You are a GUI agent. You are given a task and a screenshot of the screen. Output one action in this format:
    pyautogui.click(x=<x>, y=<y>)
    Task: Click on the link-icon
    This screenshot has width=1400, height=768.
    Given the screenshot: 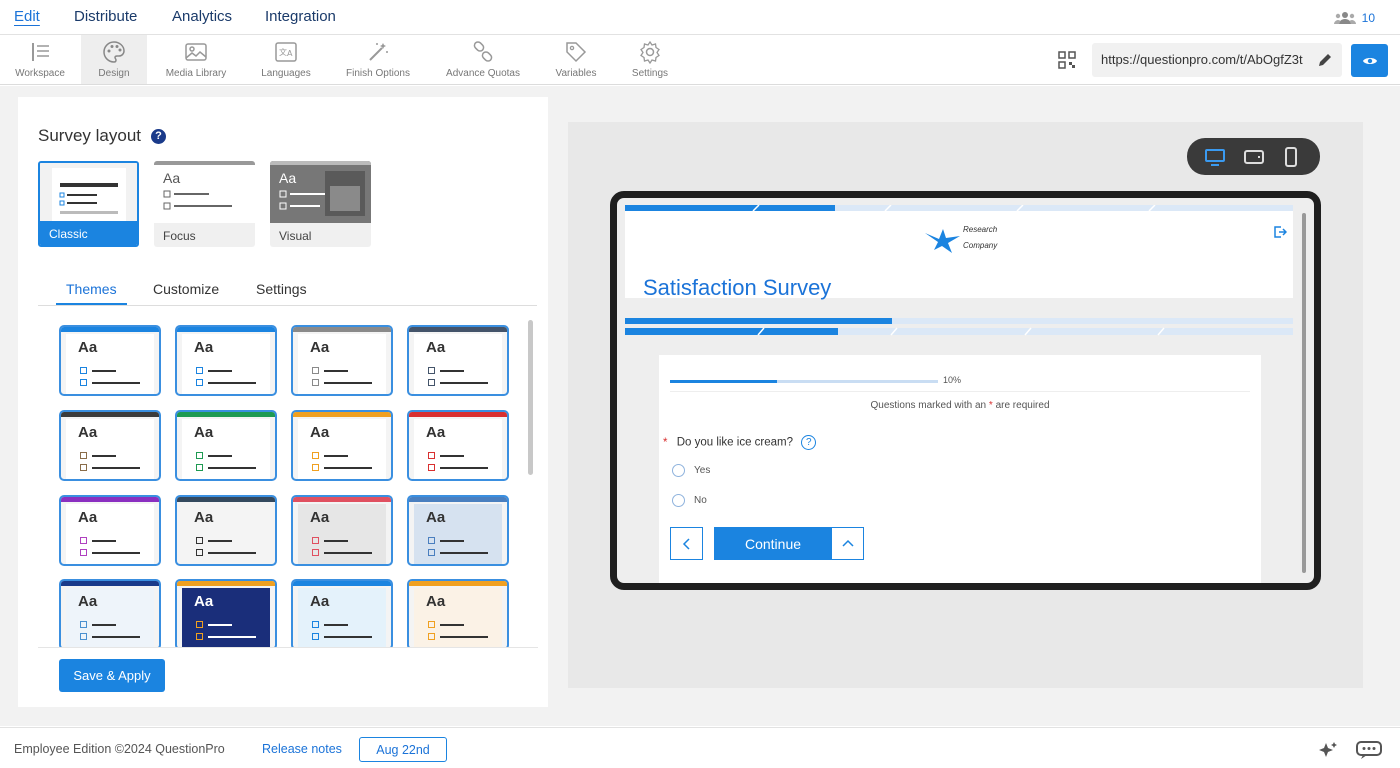 What is the action you would take?
    pyautogui.click(x=483, y=51)
    